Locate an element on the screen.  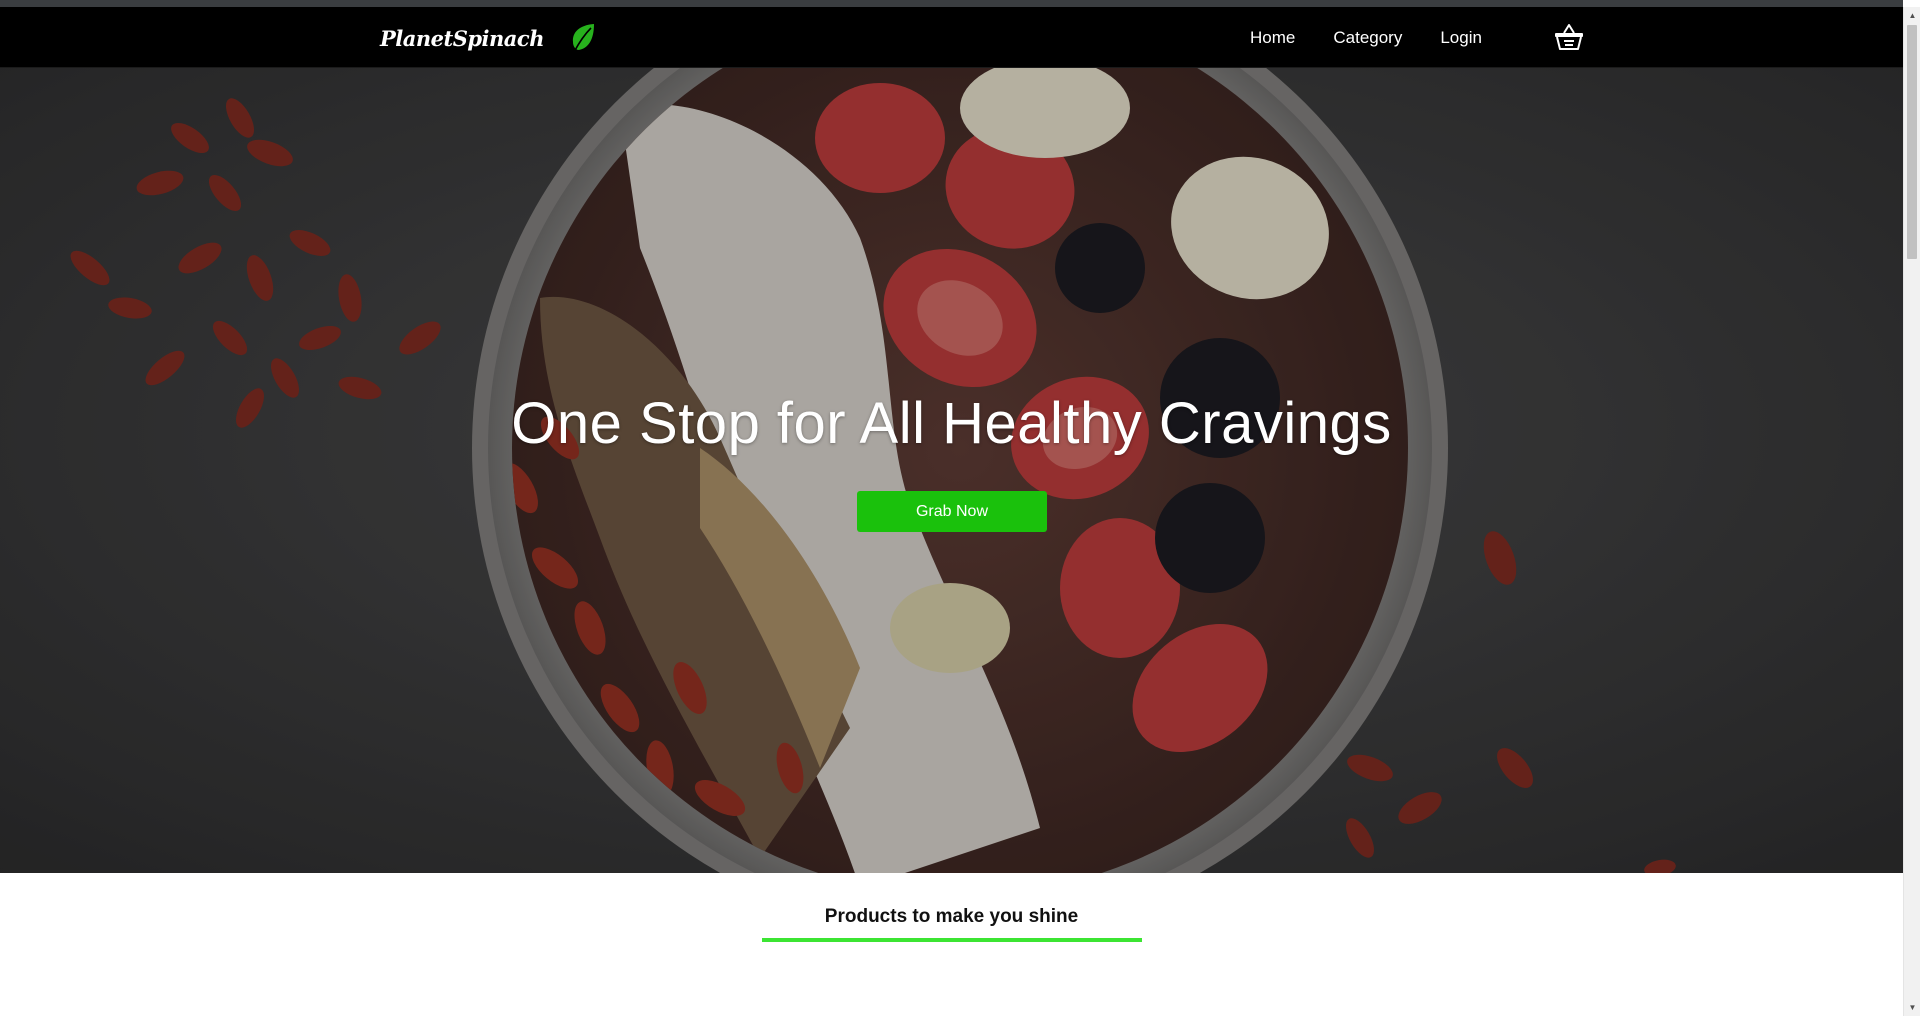
brand-logo-link: PlanetSpinach is located at coordinates (488, 38).